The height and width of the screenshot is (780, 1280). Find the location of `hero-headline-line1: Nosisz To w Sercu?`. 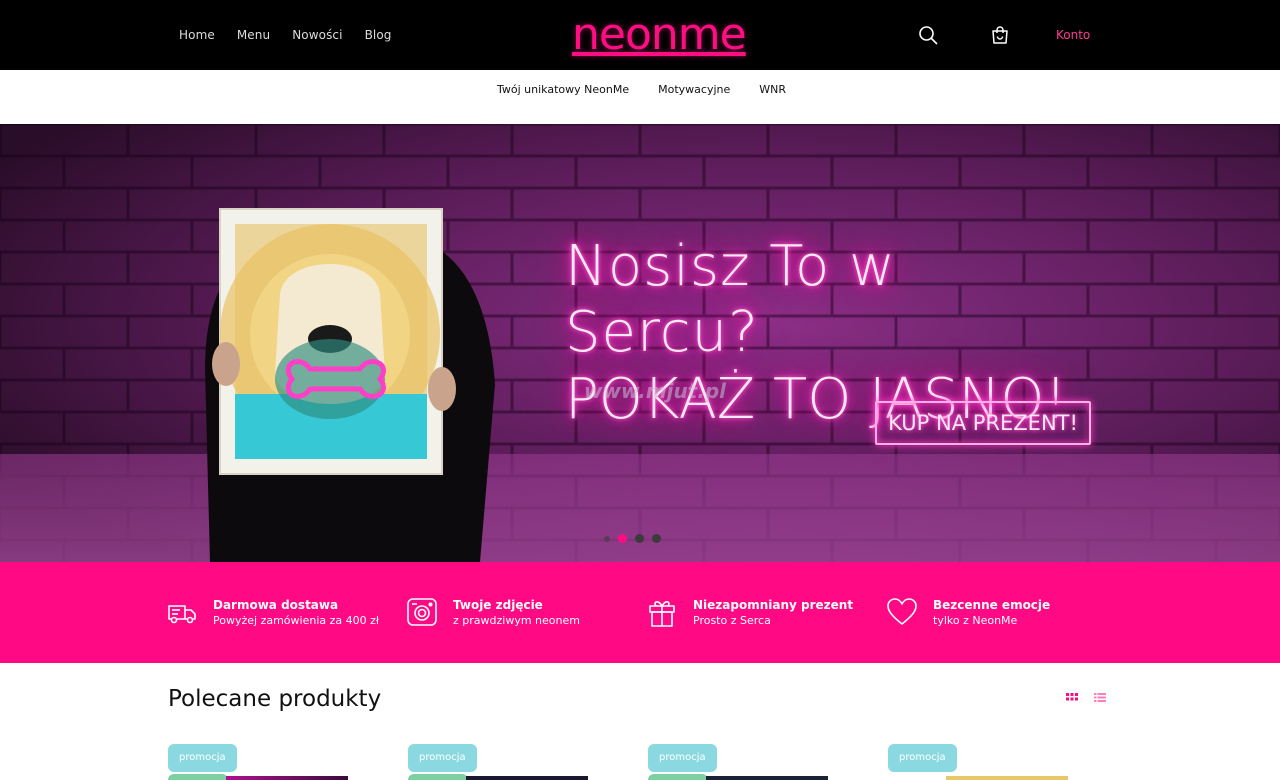

hero-headline-line1: Nosisz To w Sercu? is located at coordinates (730, 299).